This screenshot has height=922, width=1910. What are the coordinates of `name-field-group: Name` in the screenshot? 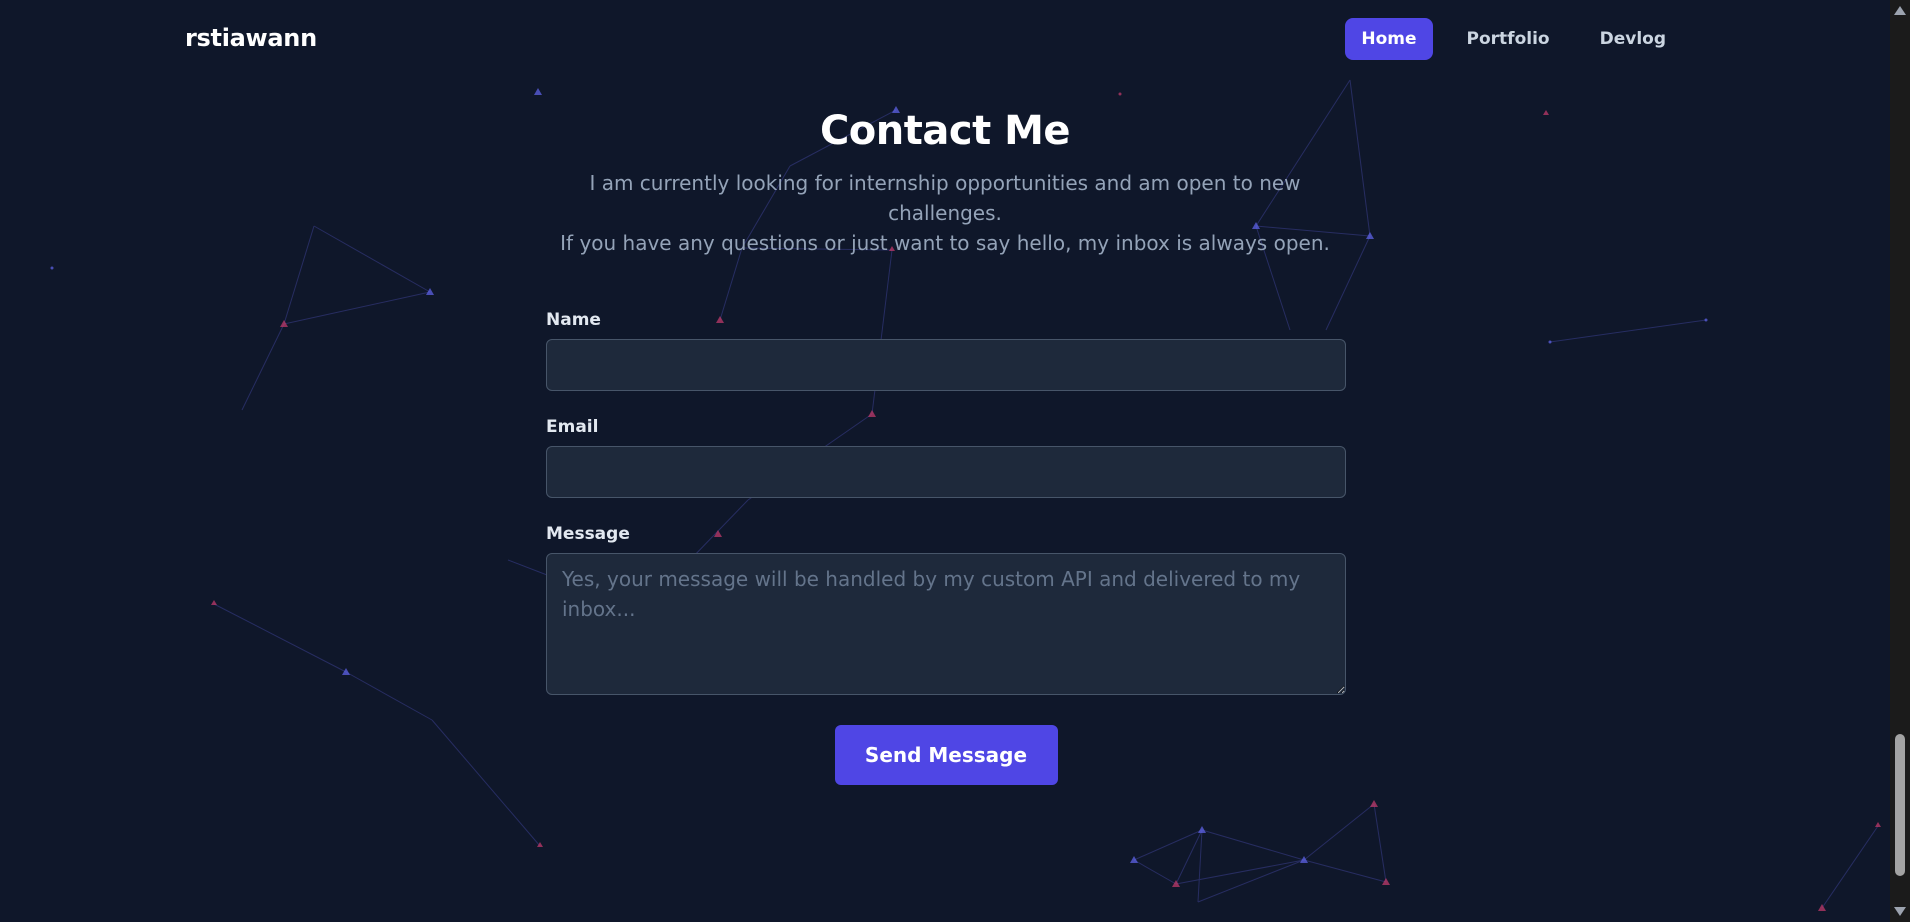 It's located at (946, 350).